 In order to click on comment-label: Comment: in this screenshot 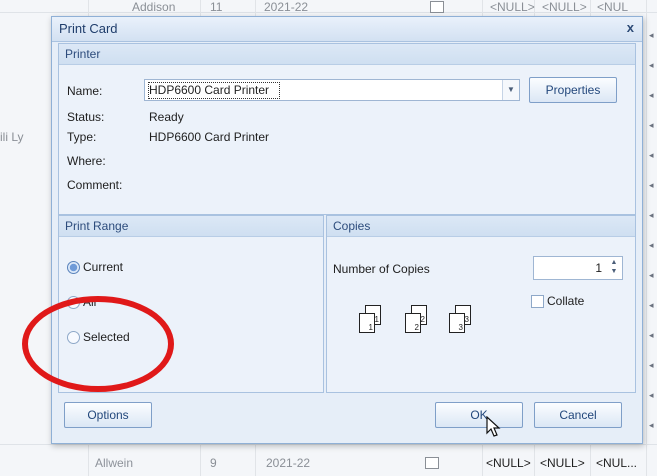, I will do `click(95, 185)`.